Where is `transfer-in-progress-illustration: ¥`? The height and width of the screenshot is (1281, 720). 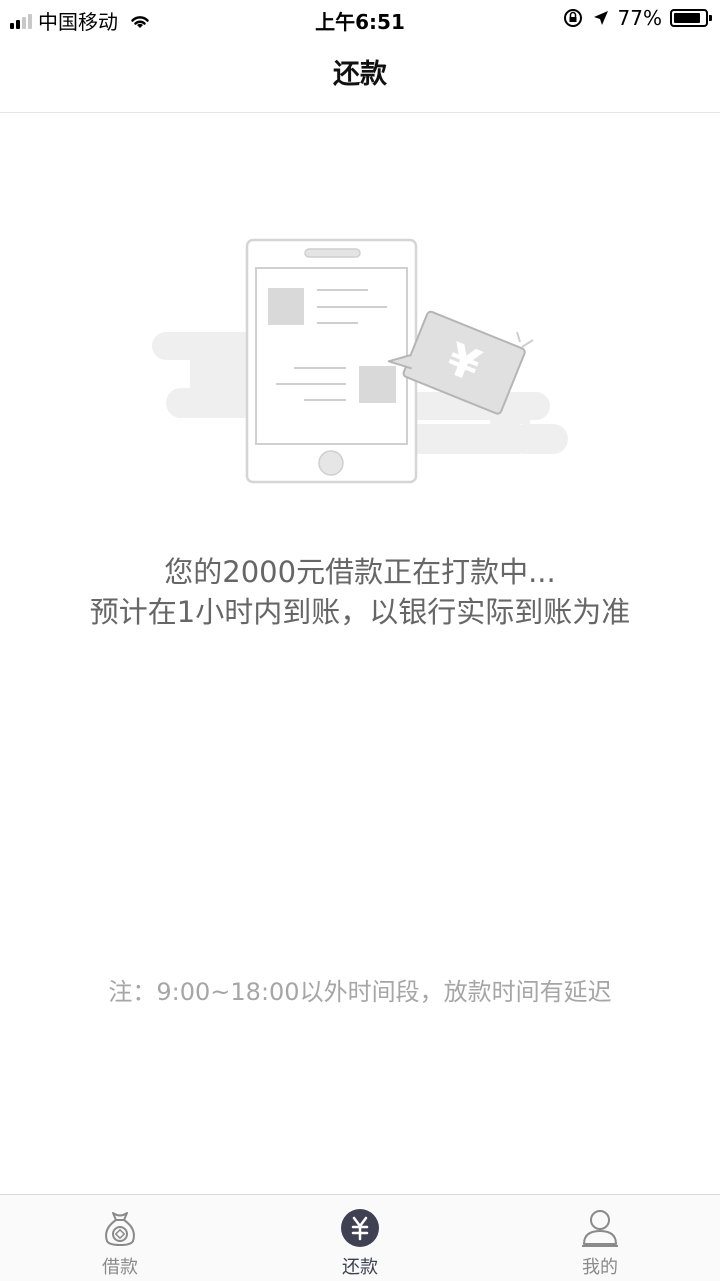 transfer-in-progress-illustration: ¥ is located at coordinates (360, 361).